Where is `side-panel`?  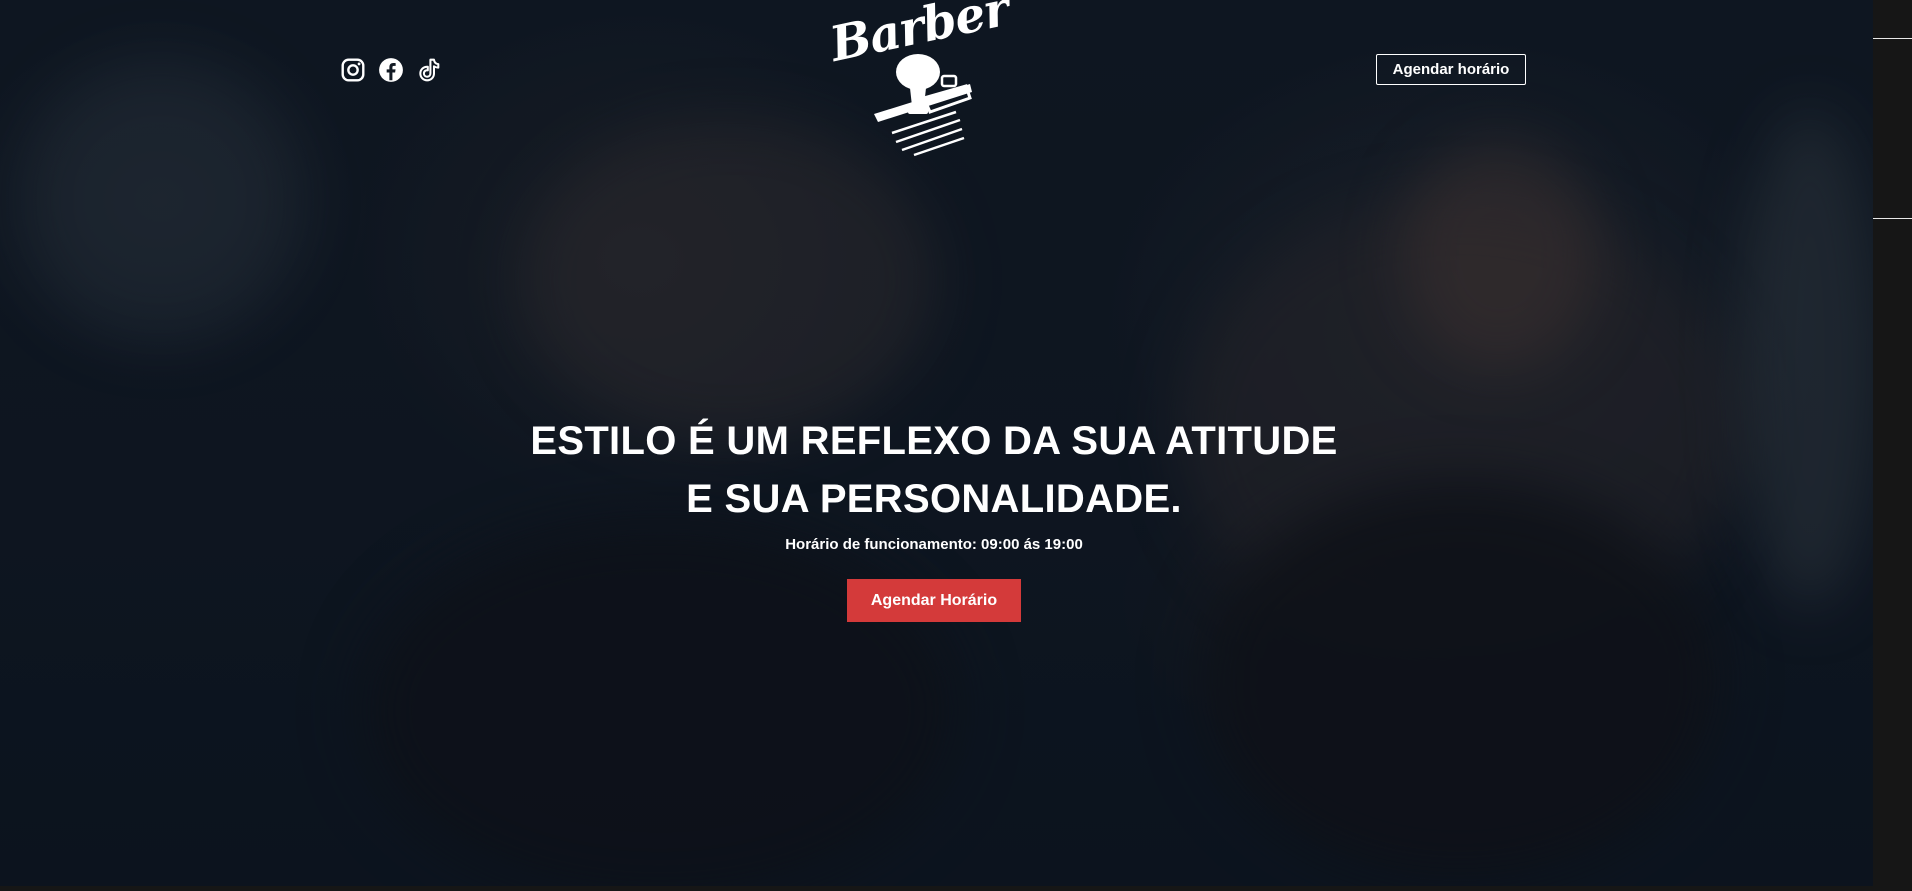 side-panel is located at coordinates (1892, 445).